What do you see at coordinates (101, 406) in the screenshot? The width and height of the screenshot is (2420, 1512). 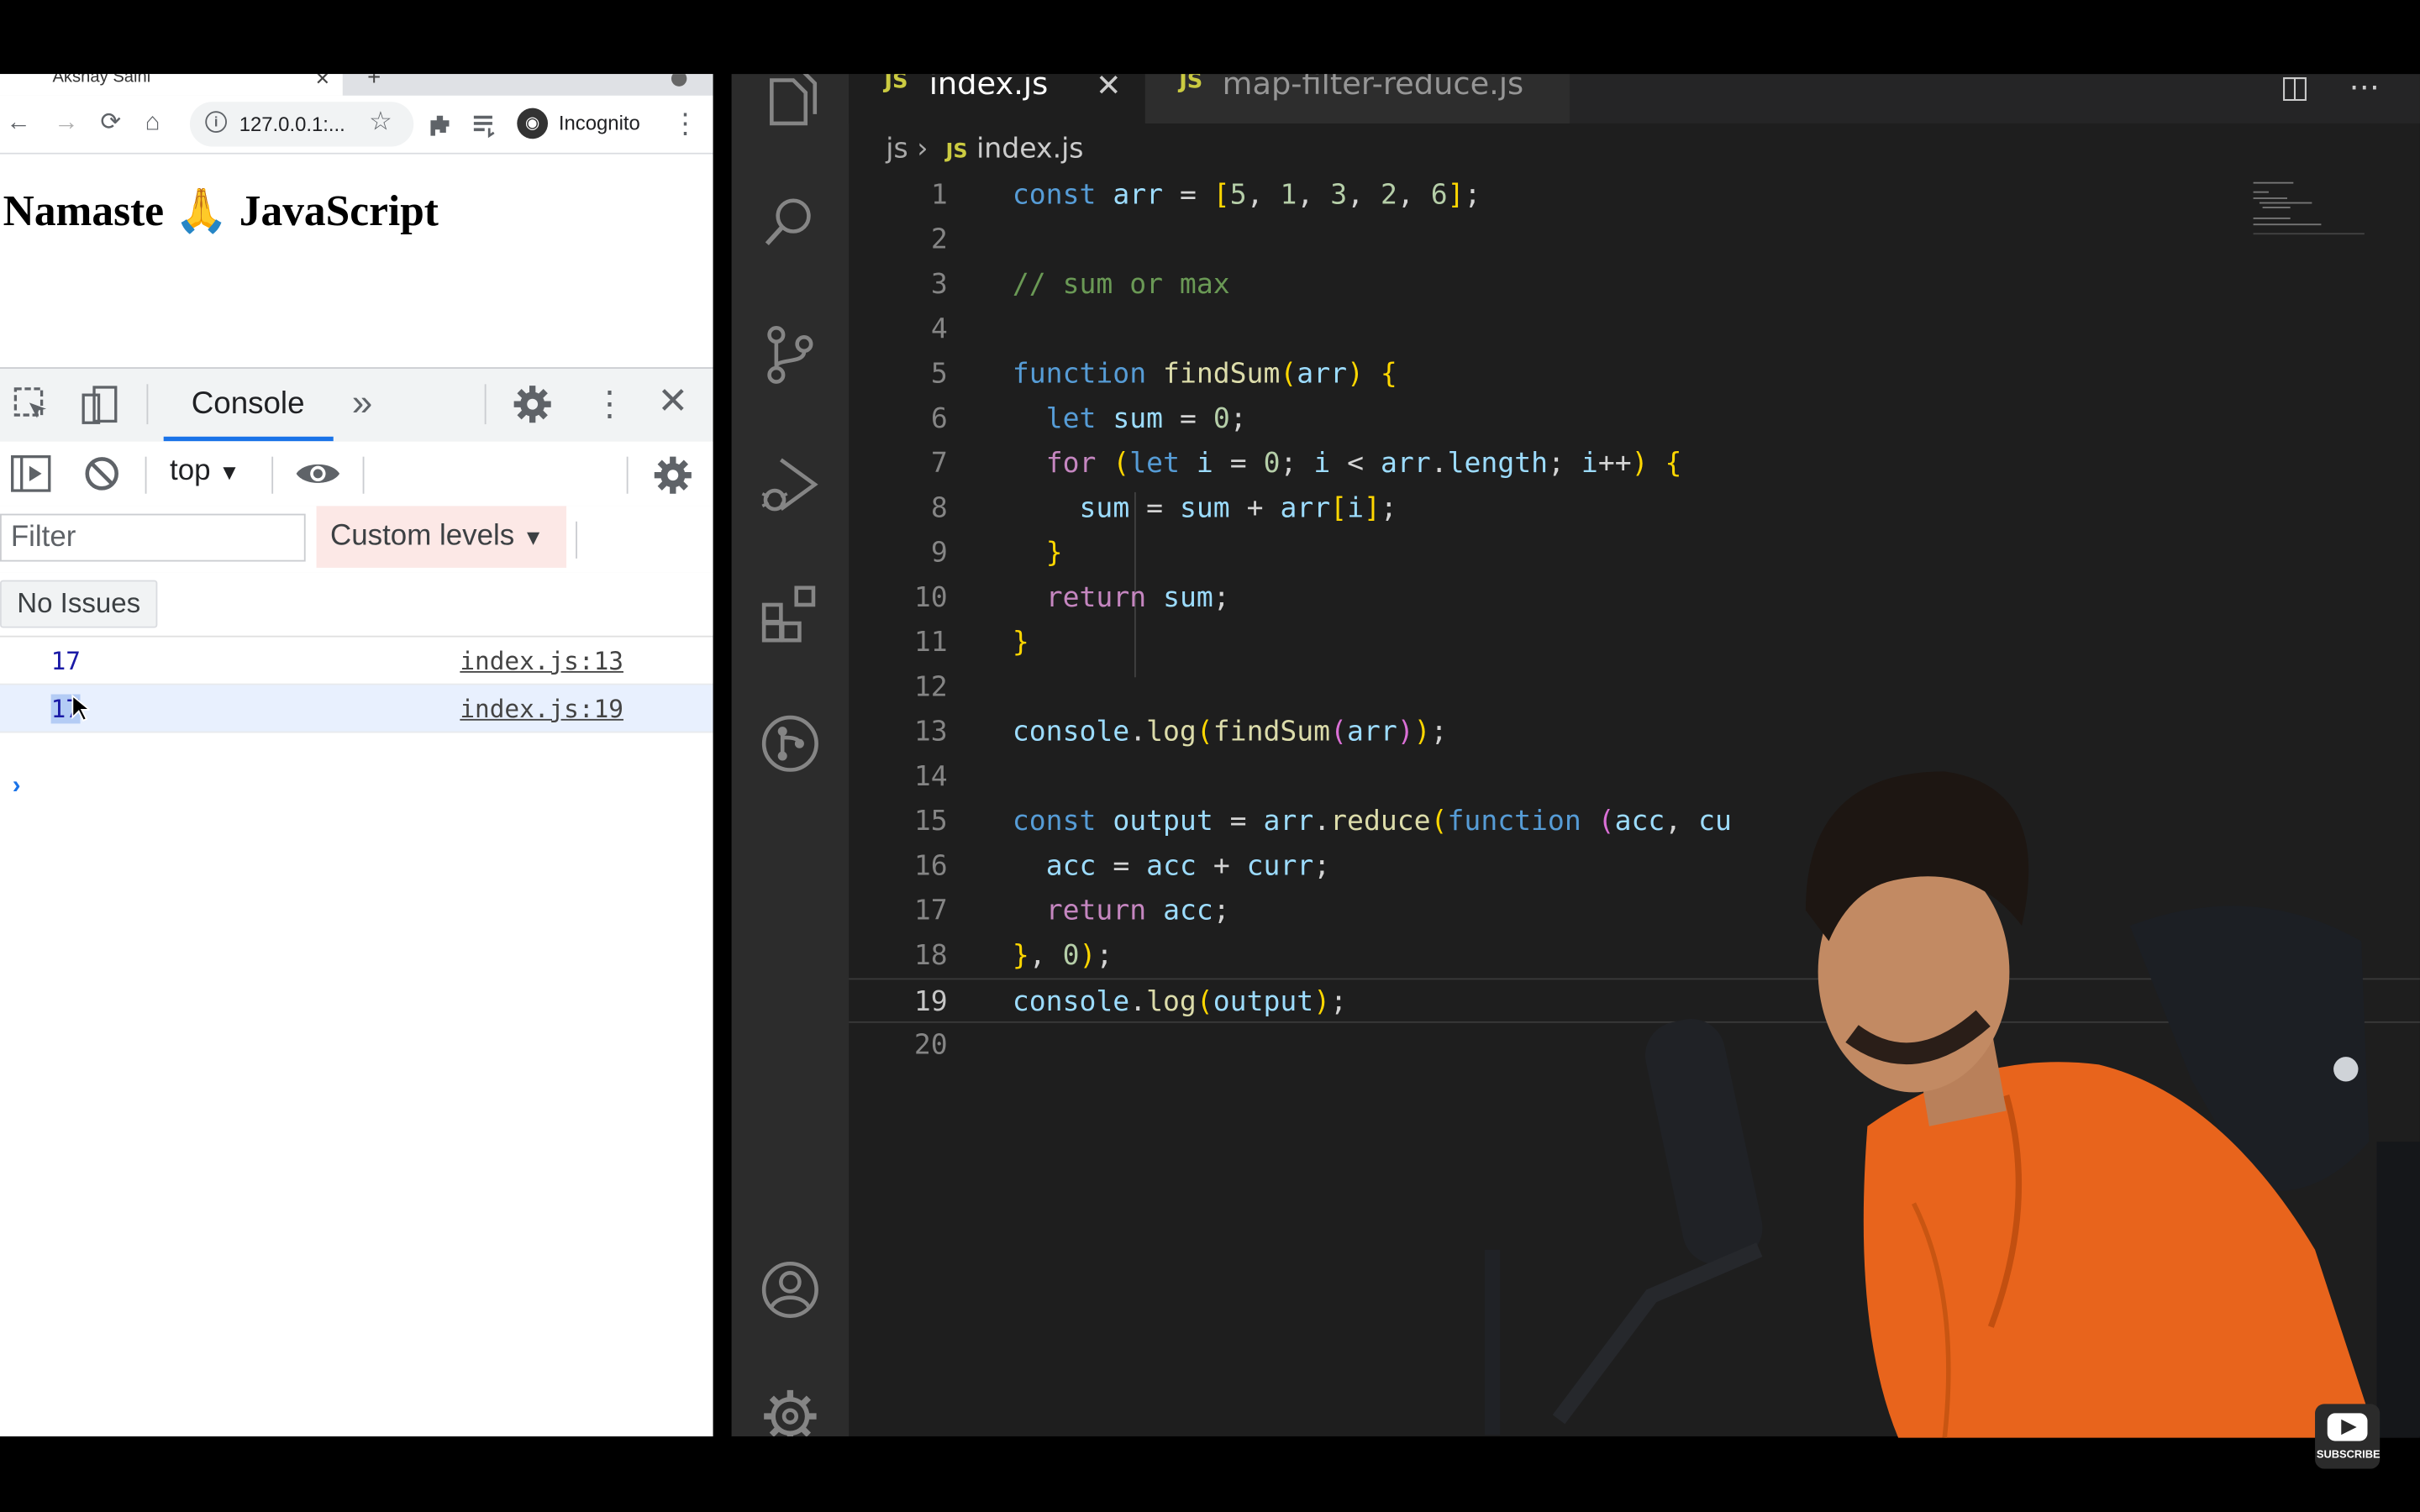 I see `device-toolbar-icon` at bounding box center [101, 406].